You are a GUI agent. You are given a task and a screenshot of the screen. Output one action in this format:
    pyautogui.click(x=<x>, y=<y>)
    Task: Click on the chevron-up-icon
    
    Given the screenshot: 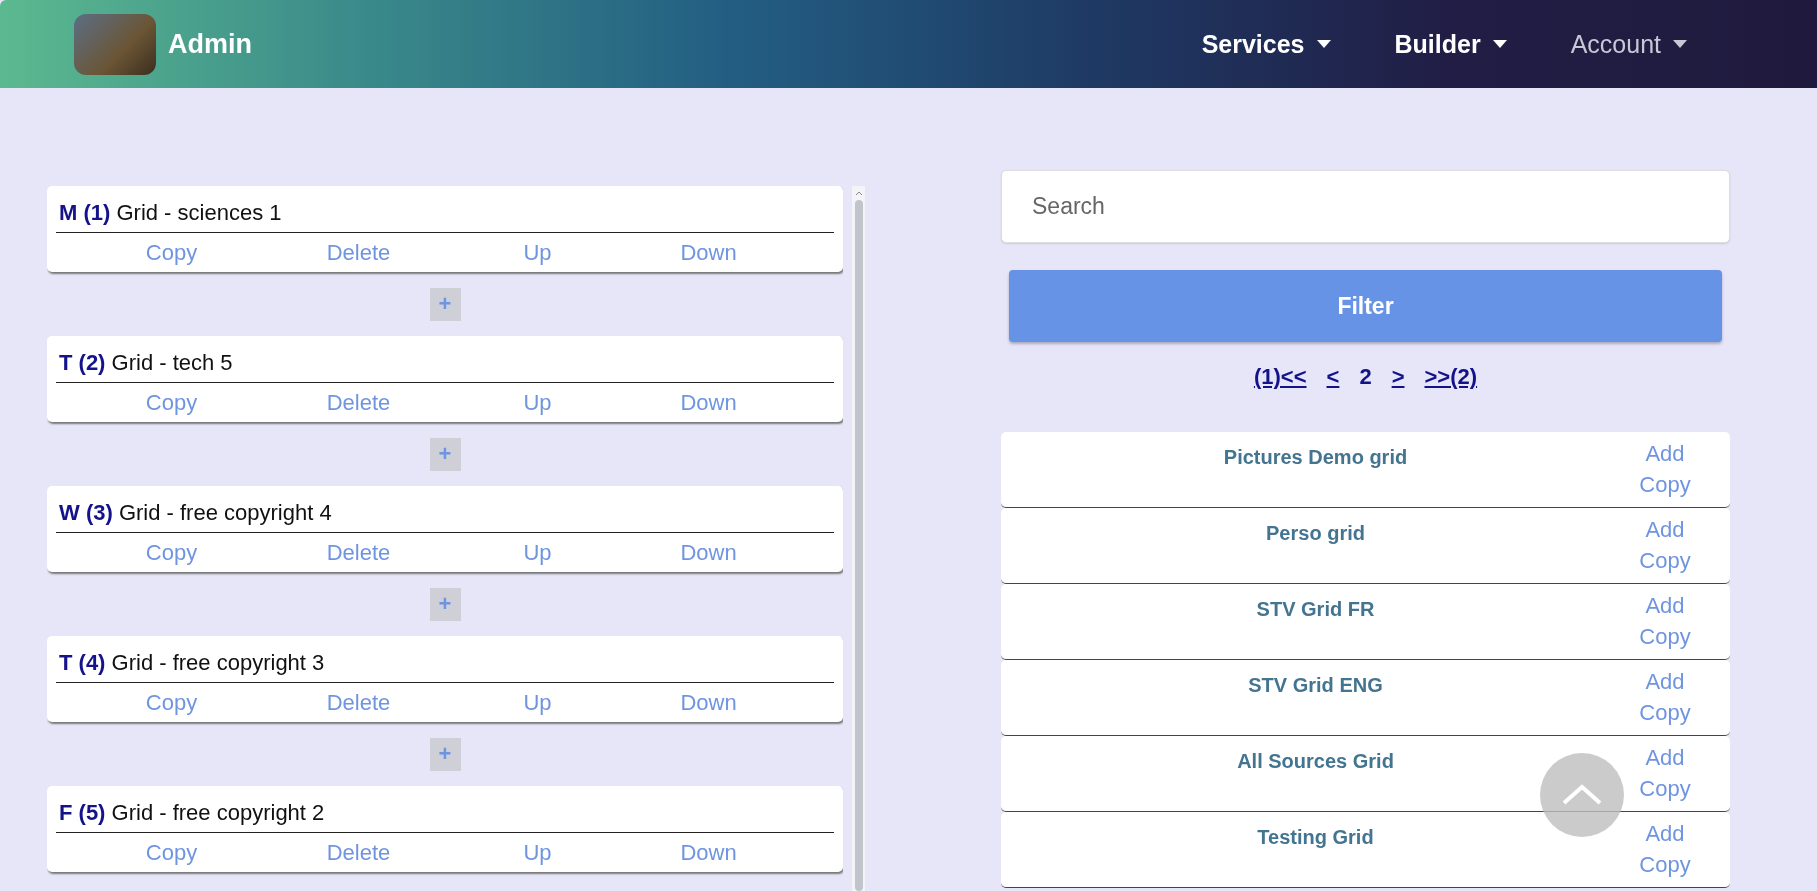 What is the action you would take?
    pyautogui.click(x=1582, y=795)
    